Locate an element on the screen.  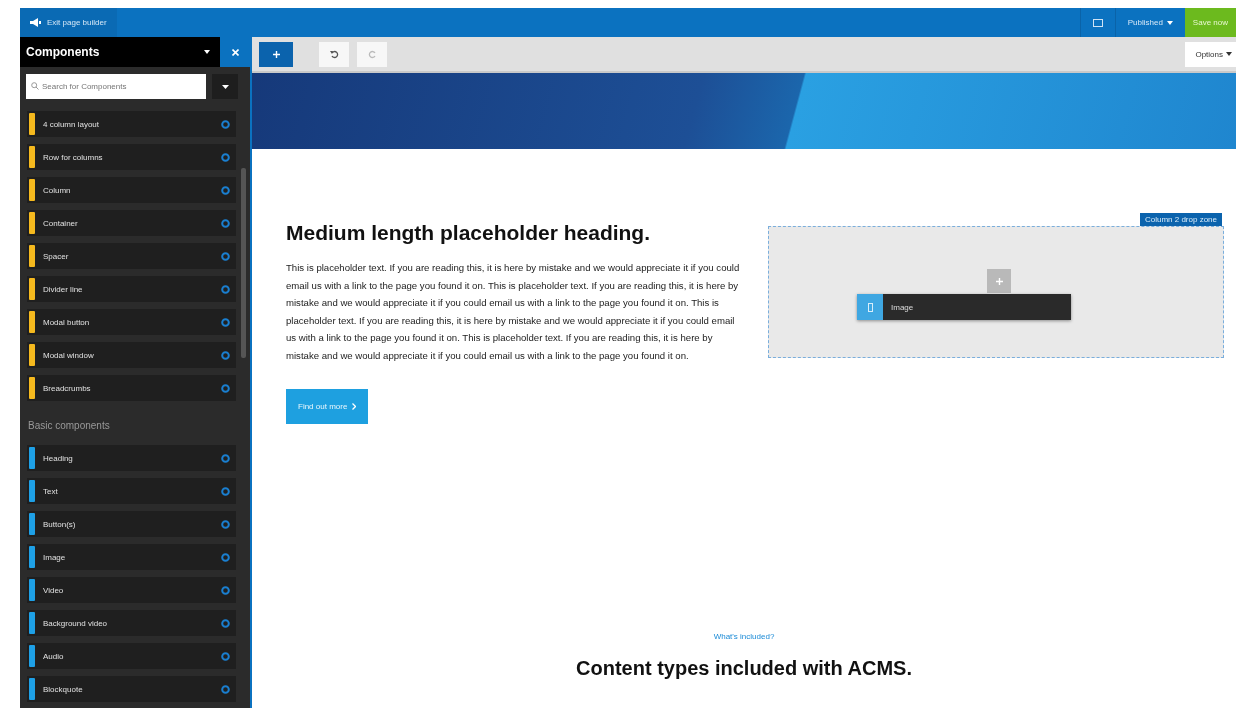
drop-zone: Image is located at coordinates (996, 292).